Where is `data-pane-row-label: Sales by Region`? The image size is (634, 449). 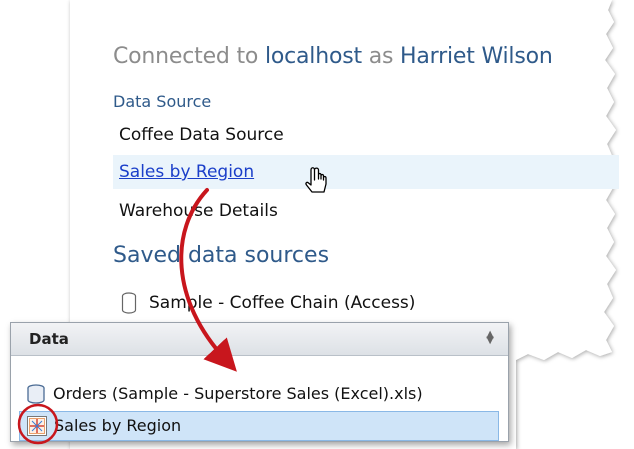 data-pane-row-label: Sales by Region is located at coordinates (118, 425).